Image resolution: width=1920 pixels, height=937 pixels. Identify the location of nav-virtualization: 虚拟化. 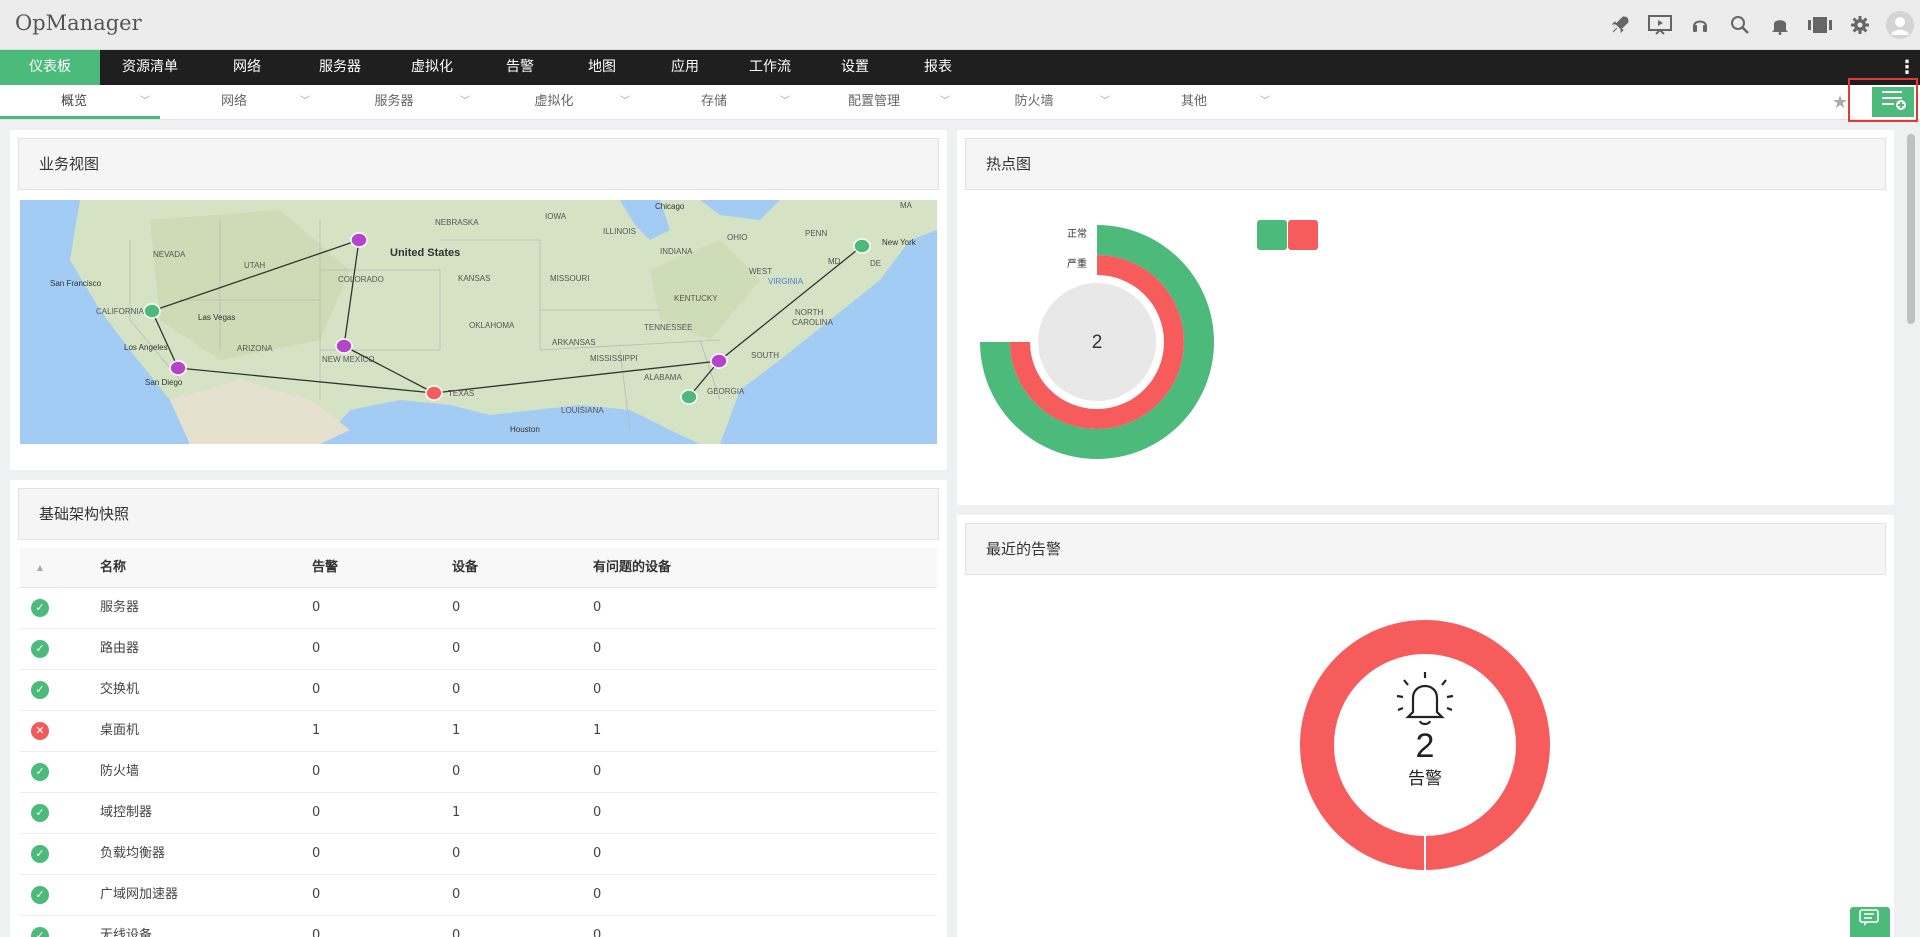
(432, 67).